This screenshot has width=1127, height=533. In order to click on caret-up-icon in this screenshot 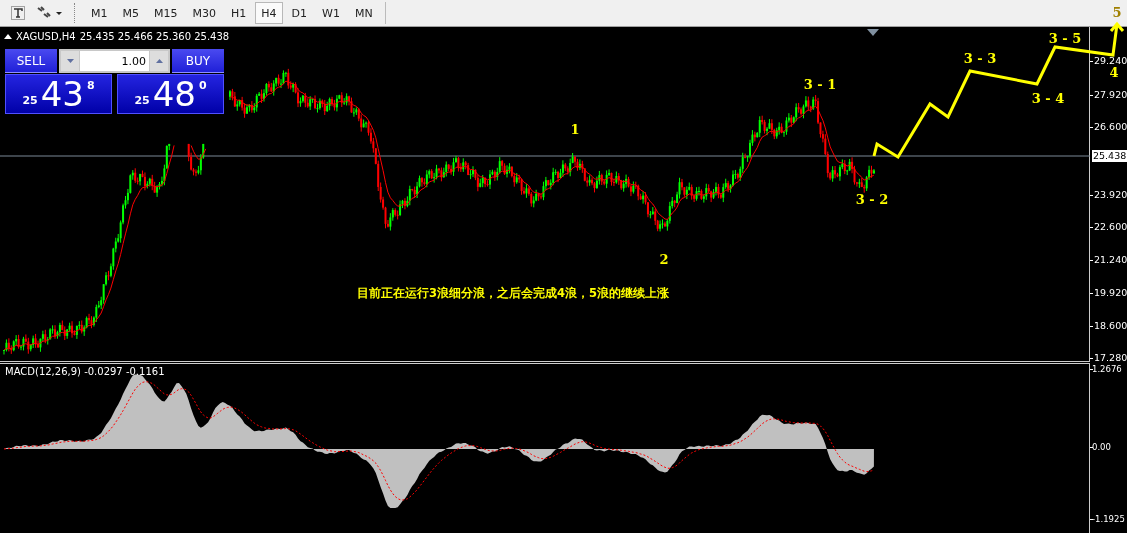, I will do `click(159, 61)`.